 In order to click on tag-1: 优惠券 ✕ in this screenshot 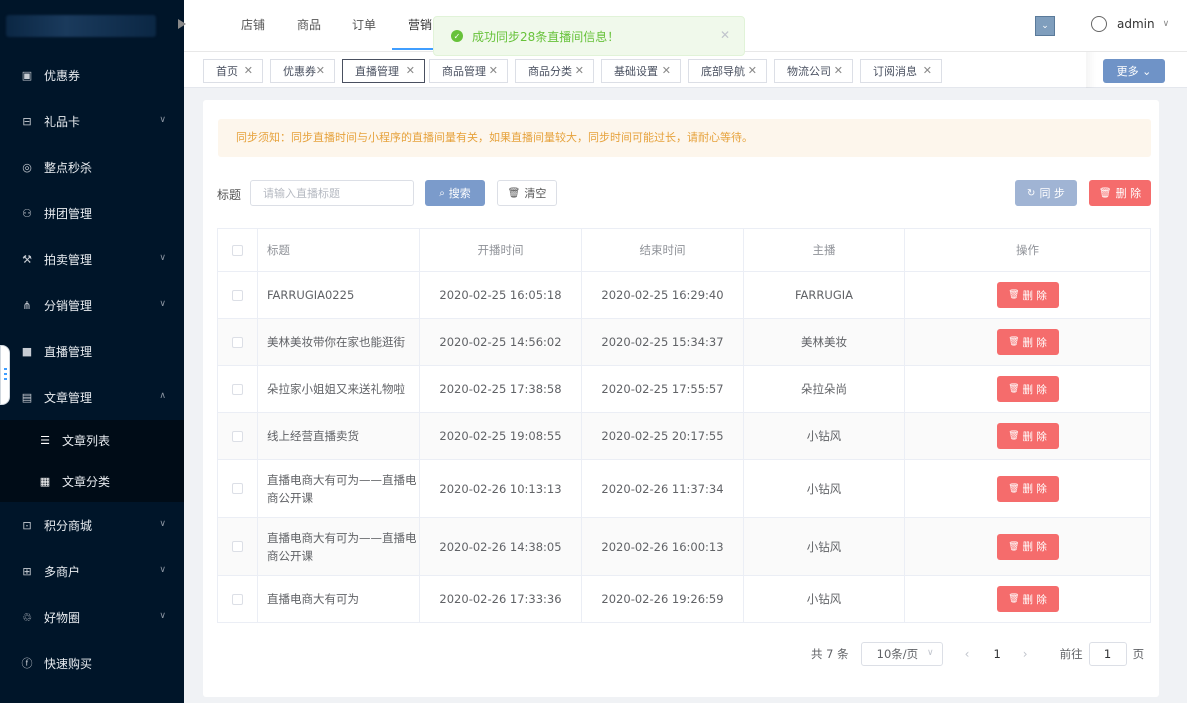, I will do `click(302, 71)`.